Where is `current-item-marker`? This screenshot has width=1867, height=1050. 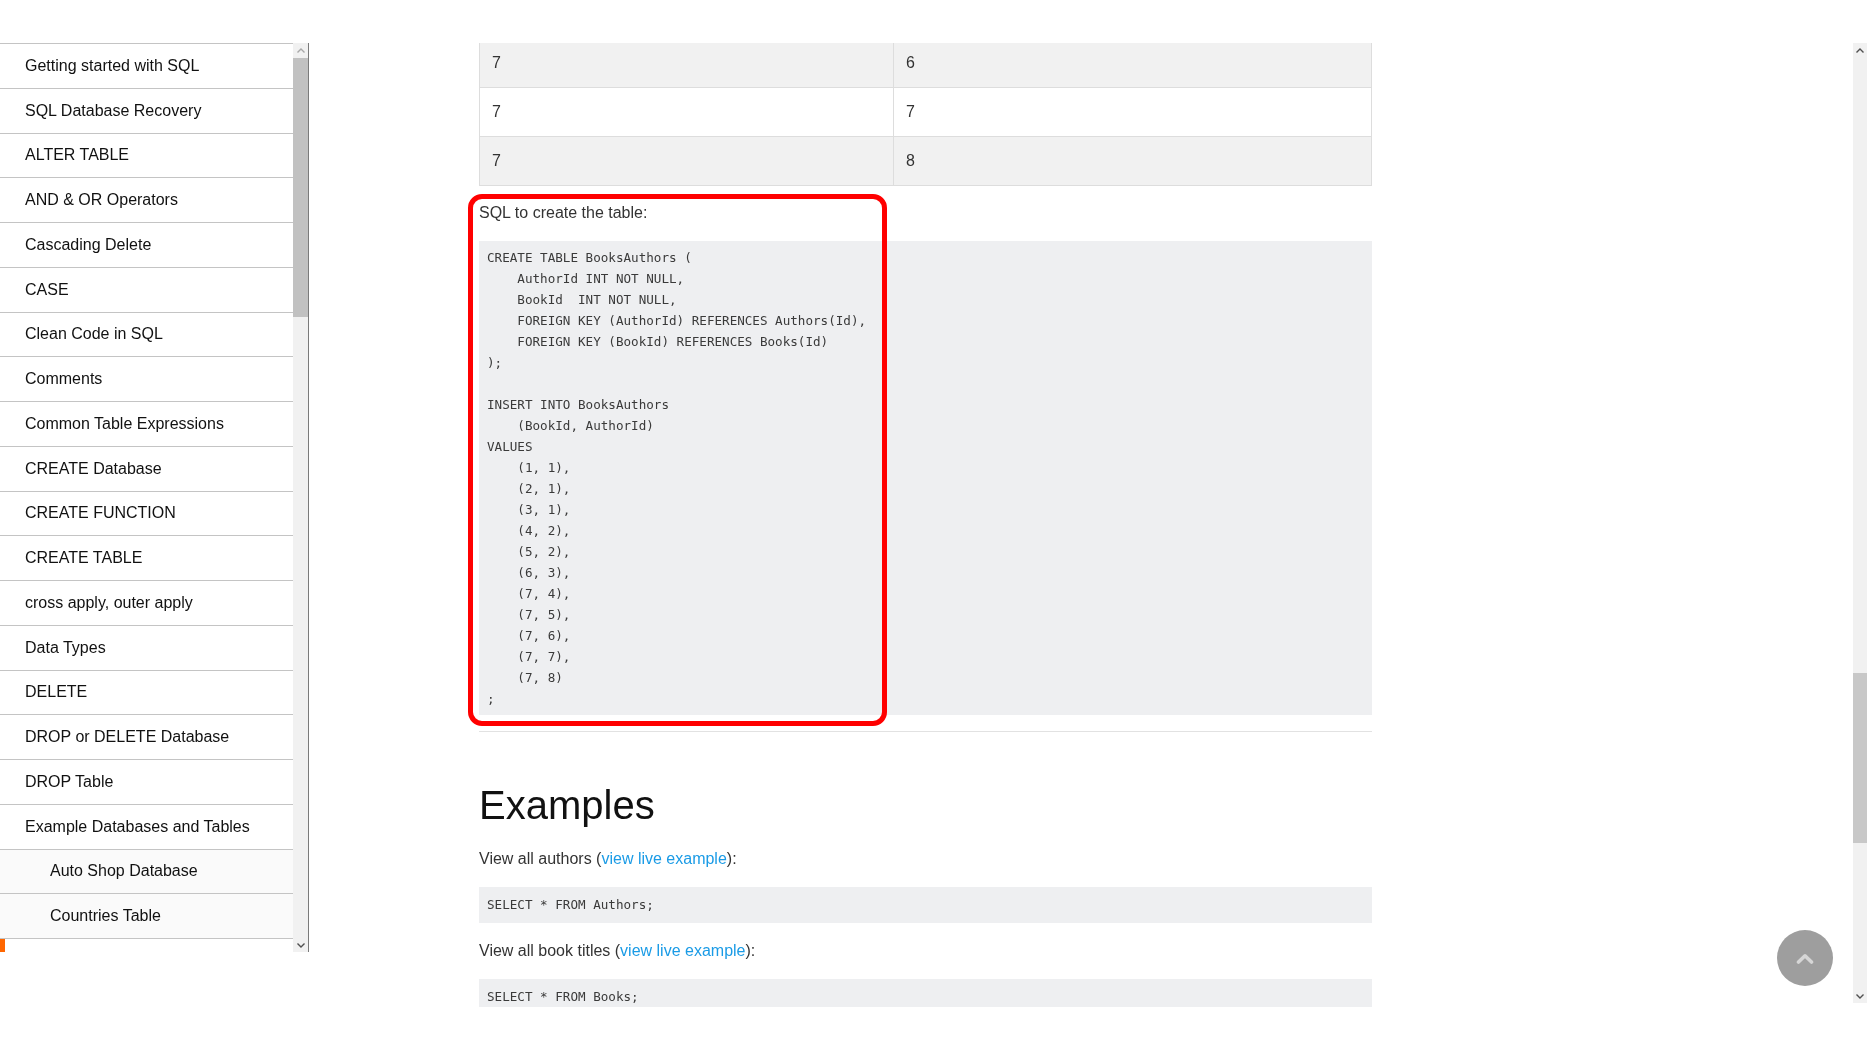
current-item-marker is located at coordinates (2, 945).